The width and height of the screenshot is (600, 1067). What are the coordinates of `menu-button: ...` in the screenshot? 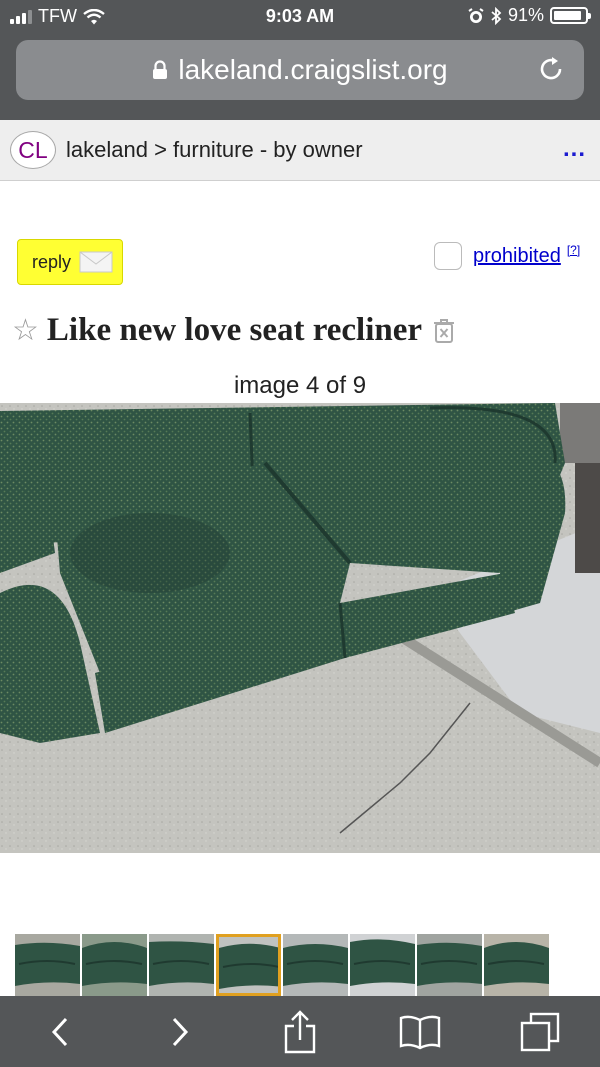 It's located at (574, 149).